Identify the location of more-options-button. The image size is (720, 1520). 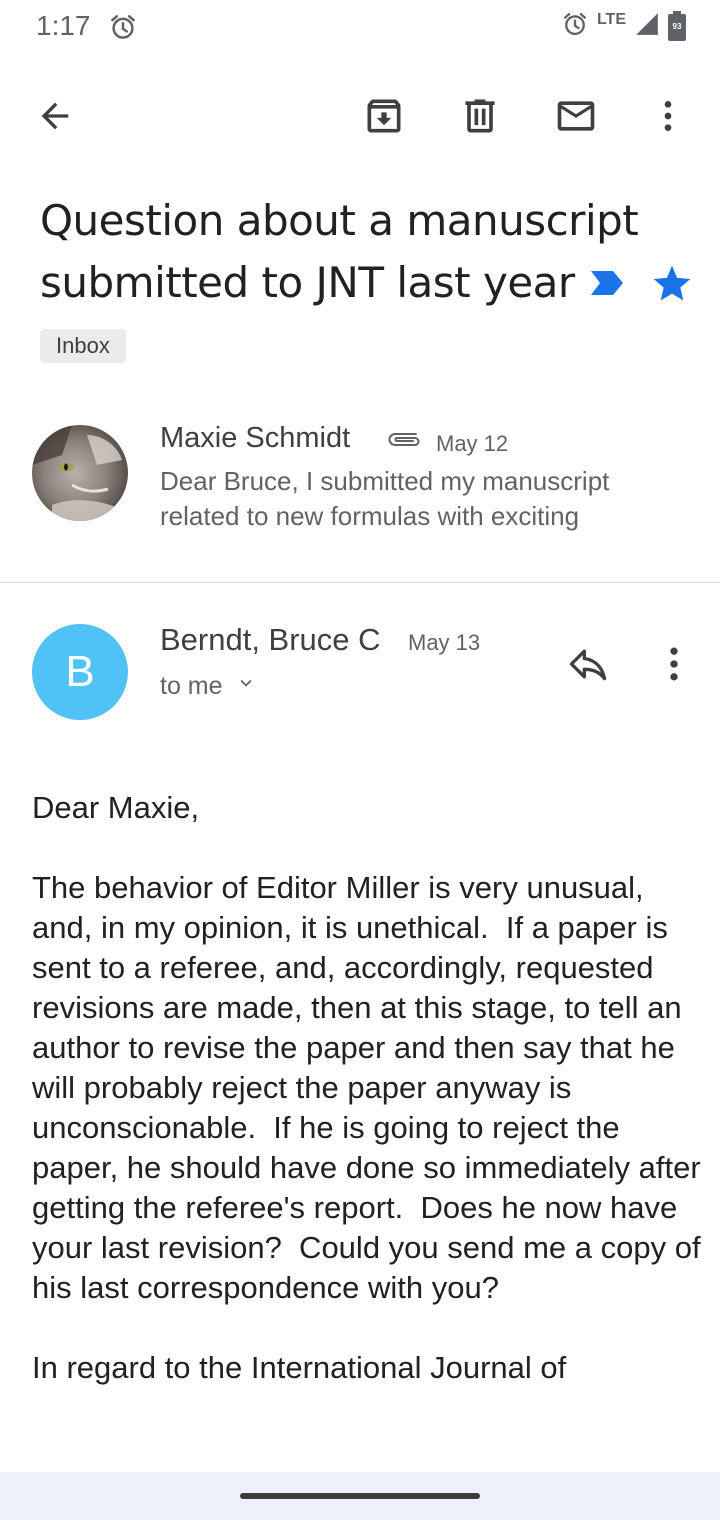
(668, 118).